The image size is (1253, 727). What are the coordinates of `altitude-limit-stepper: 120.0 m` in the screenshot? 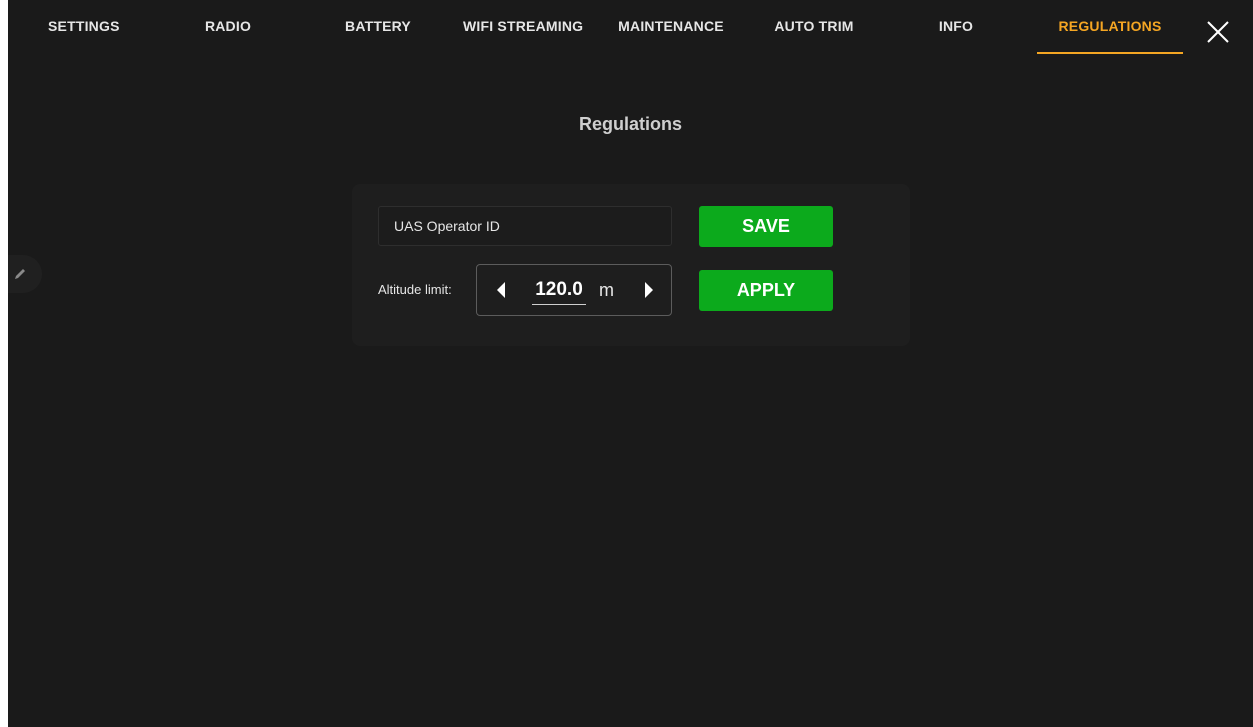 It's located at (574, 290).